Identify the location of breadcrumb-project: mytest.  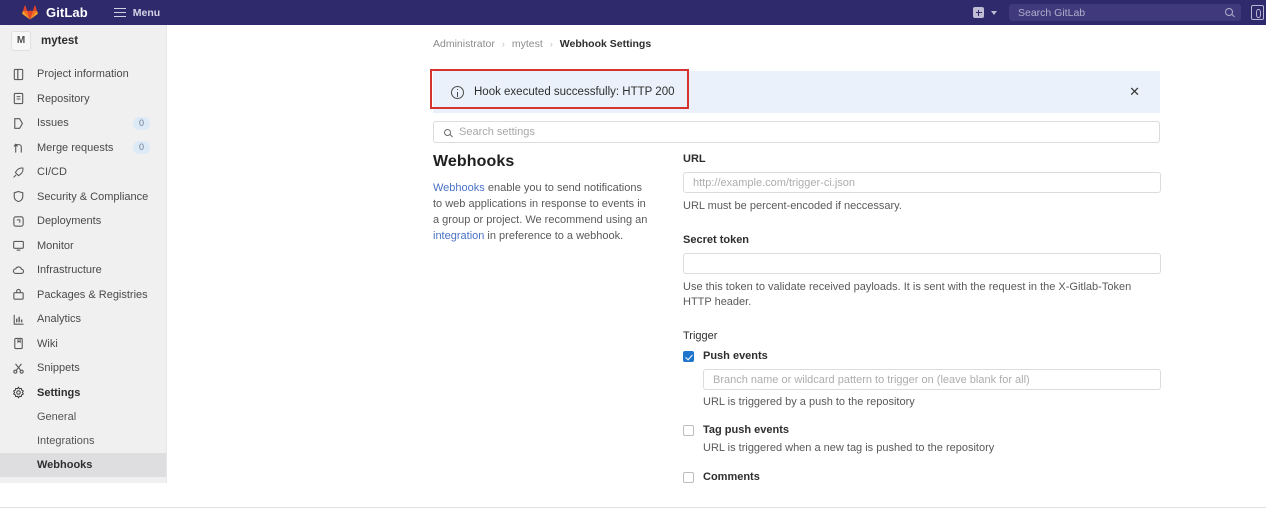
(527, 44).